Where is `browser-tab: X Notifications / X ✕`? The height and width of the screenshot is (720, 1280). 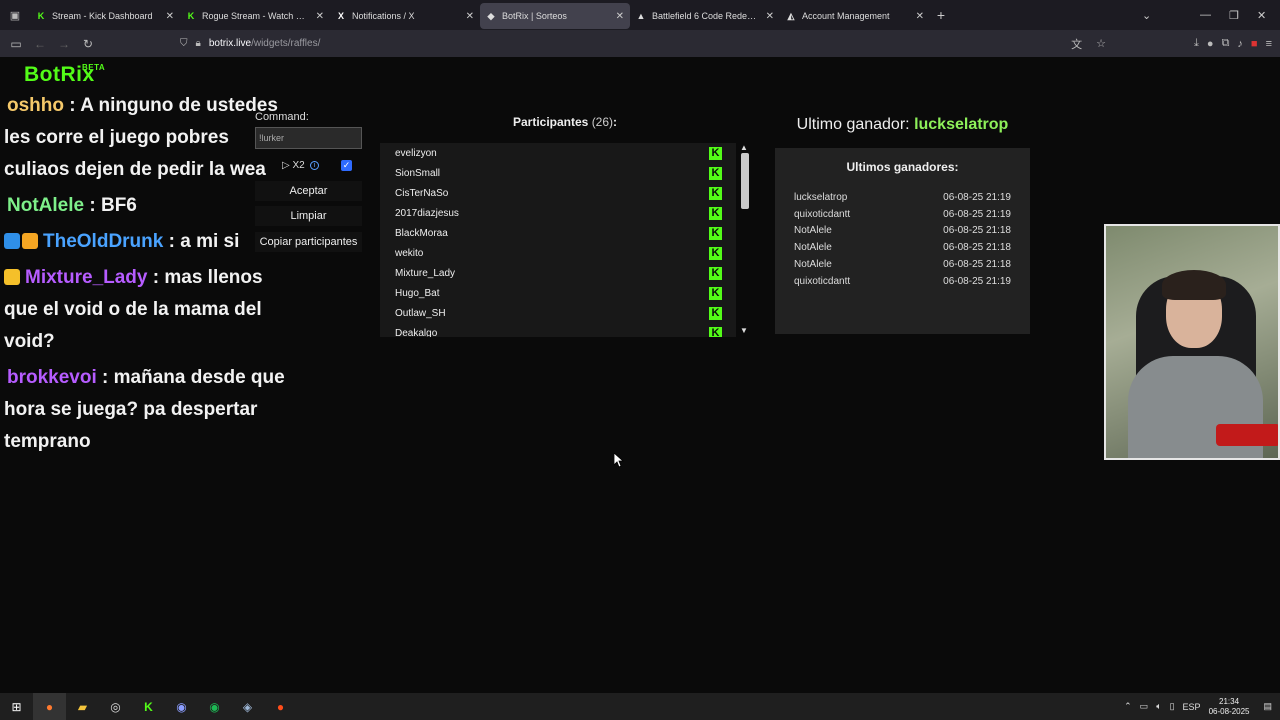
browser-tab: X Notifications / X ✕ is located at coordinates (405, 16).